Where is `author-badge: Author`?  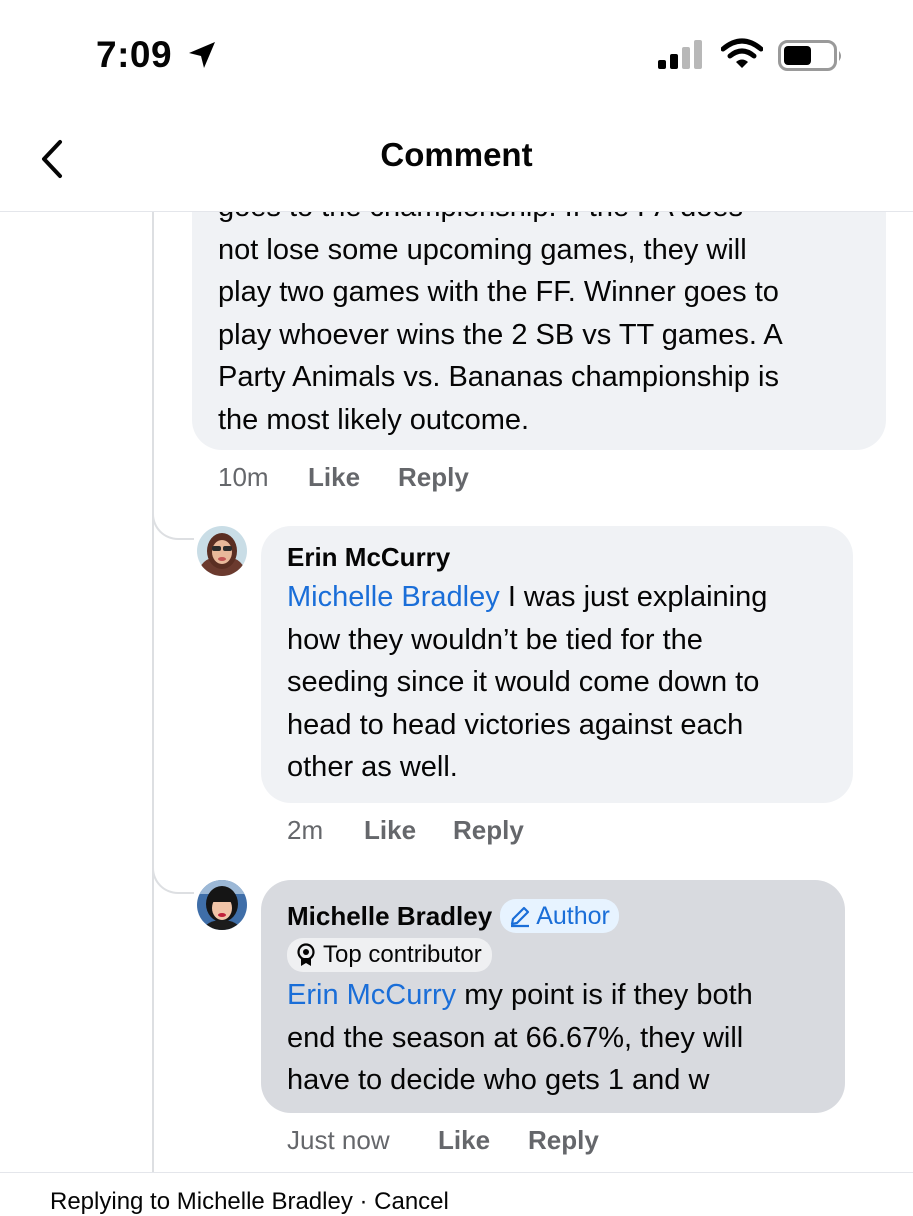 author-badge: Author is located at coordinates (559, 916).